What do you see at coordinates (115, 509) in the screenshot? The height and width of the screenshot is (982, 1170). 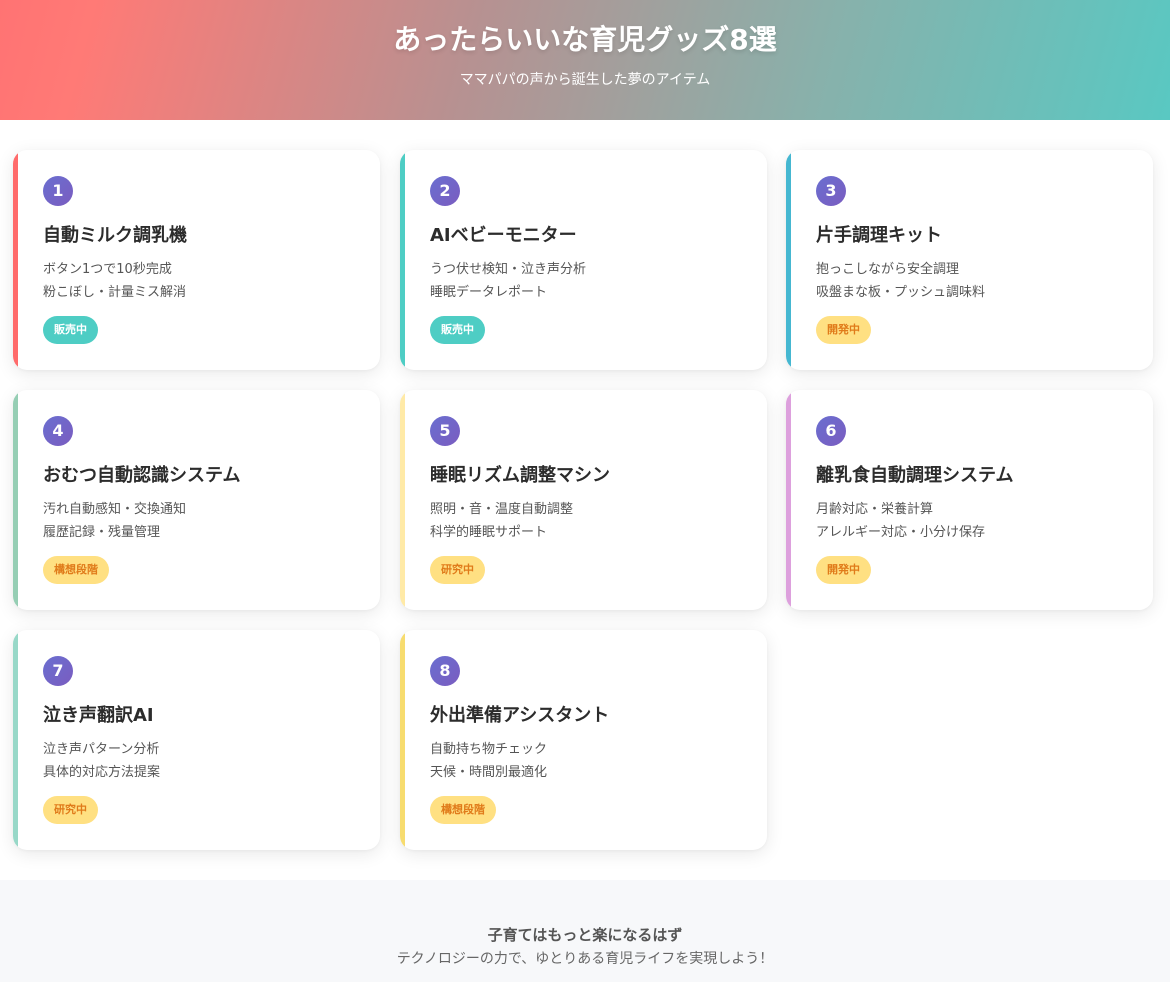 I see `card-description: 汚れ自動感知・交換通知` at bounding box center [115, 509].